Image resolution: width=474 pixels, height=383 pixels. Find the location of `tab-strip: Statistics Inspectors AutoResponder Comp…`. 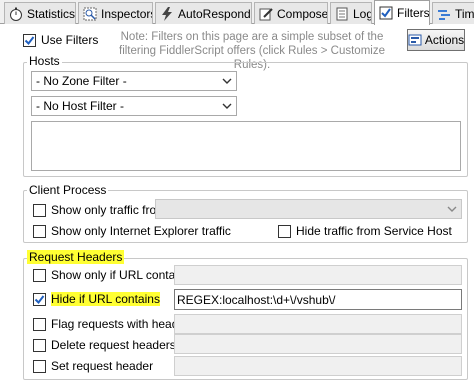

tab-strip: Statistics Inspectors AutoResponder Comp… is located at coordinates (237, 12).